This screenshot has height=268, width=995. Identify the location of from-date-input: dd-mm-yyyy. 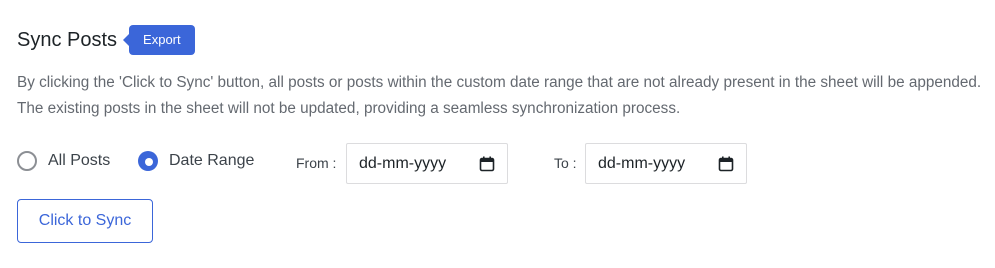
(427, 163).